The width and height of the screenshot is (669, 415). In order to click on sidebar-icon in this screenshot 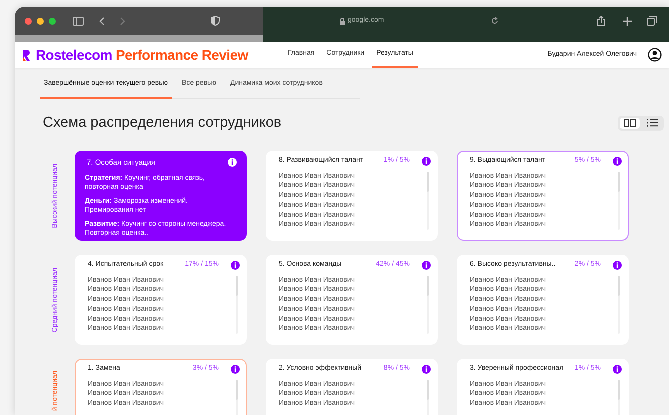, I will do `click(78, 21)`.